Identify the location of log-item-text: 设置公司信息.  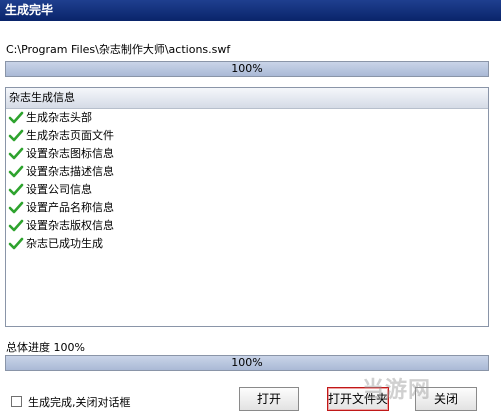
(59, 189).